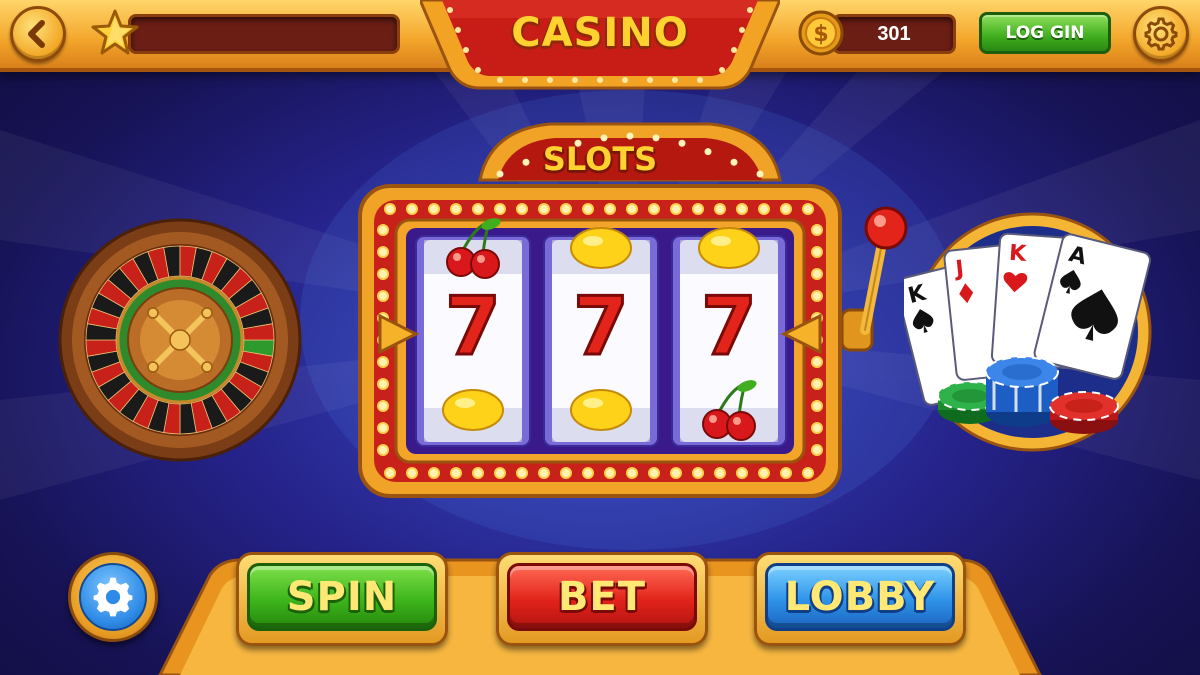 The width and height of the screenshot is (1200, 675). I want to click on spin-button-frame: SPIN, so click(342, 599).